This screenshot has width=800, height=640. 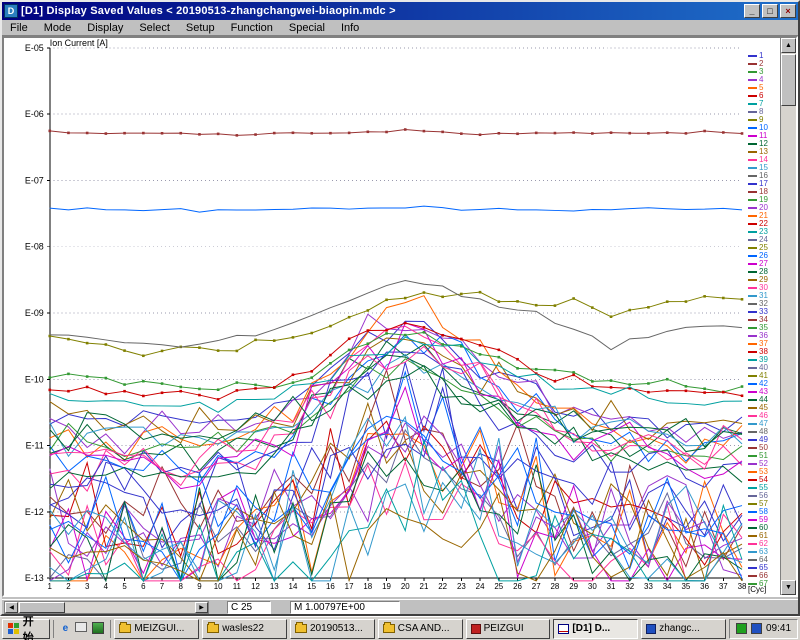 I want to click on scroll-down-button: ▼, so click(x=788, y=587).